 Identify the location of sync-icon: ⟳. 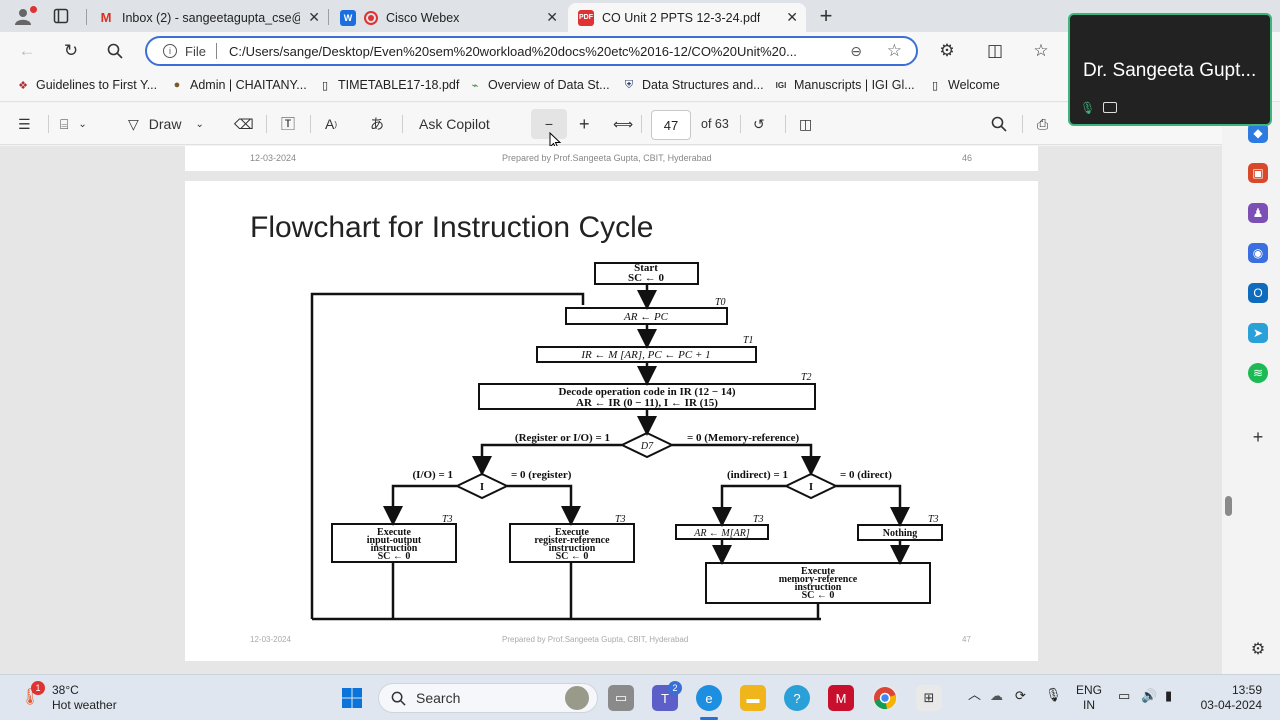
(1020, 695).